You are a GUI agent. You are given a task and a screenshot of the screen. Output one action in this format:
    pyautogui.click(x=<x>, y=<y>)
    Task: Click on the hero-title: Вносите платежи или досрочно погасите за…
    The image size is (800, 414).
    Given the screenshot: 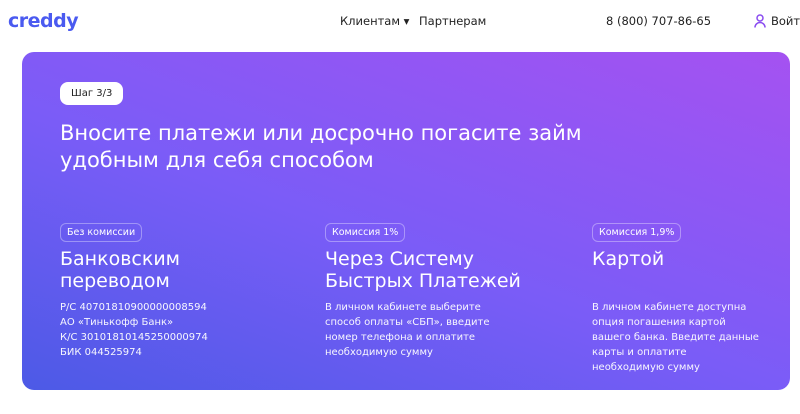 What is the action you would take?
    pyautogui.click(x=321, y=146)
    